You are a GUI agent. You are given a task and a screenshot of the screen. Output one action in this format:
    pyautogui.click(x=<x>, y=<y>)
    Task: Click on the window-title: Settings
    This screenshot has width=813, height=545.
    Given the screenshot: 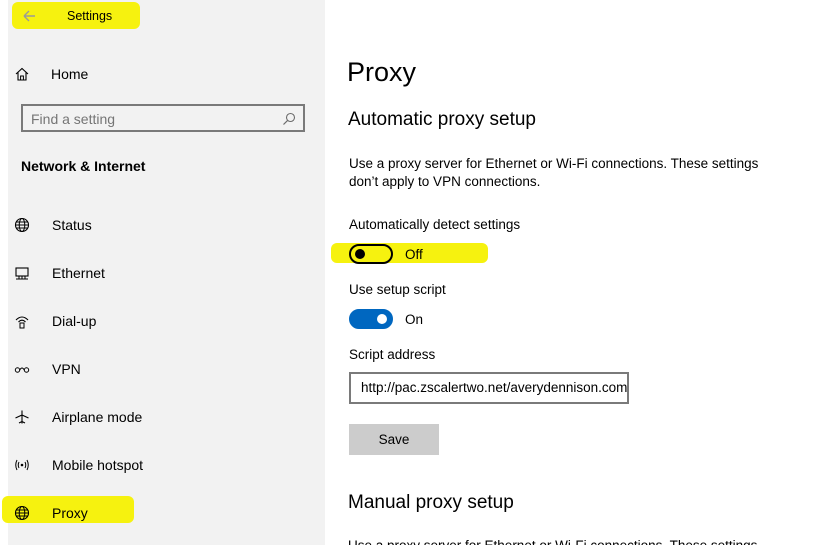 What is the action you would take?
    pyautogui.click(x=90, y=16)
    